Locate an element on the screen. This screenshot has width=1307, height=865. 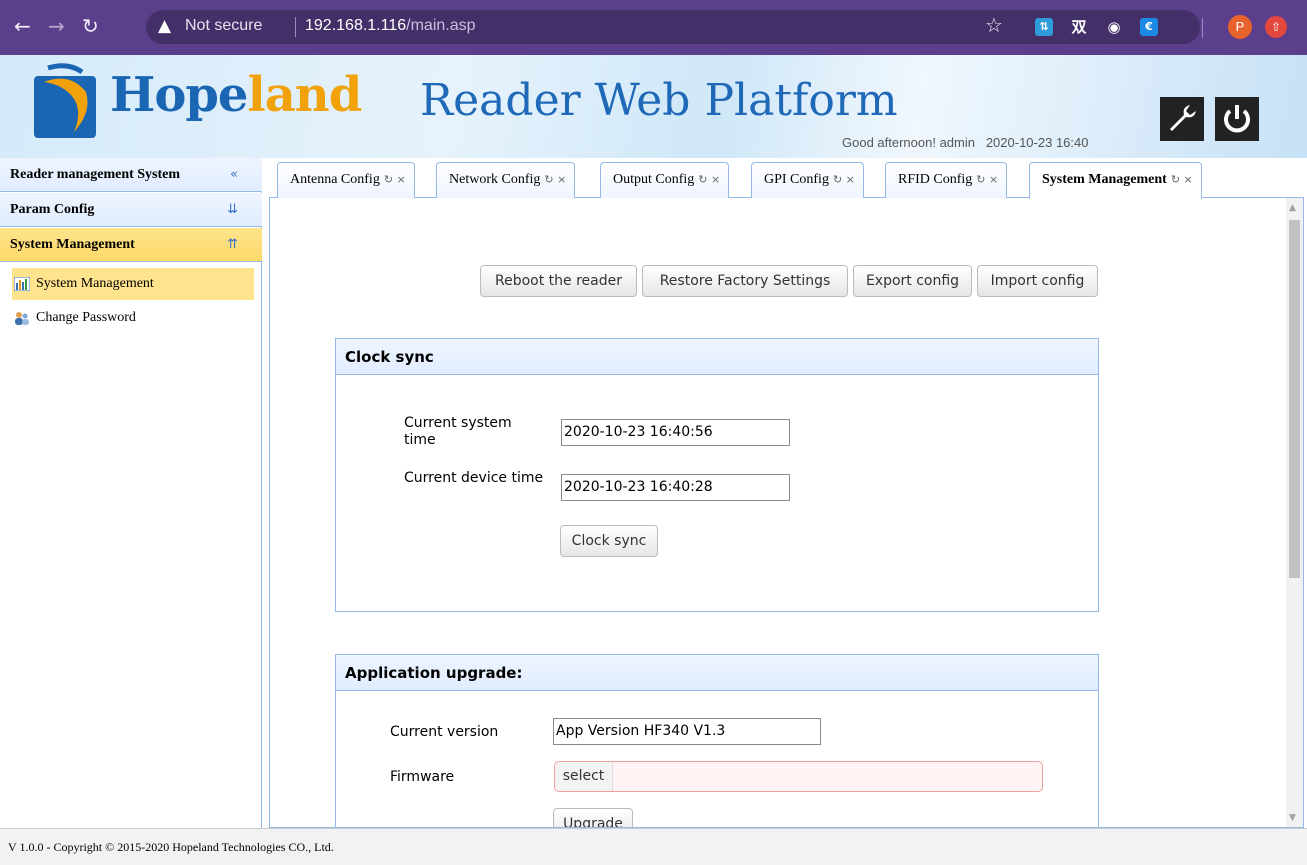
url-divider is located at coordinates (295, 27).